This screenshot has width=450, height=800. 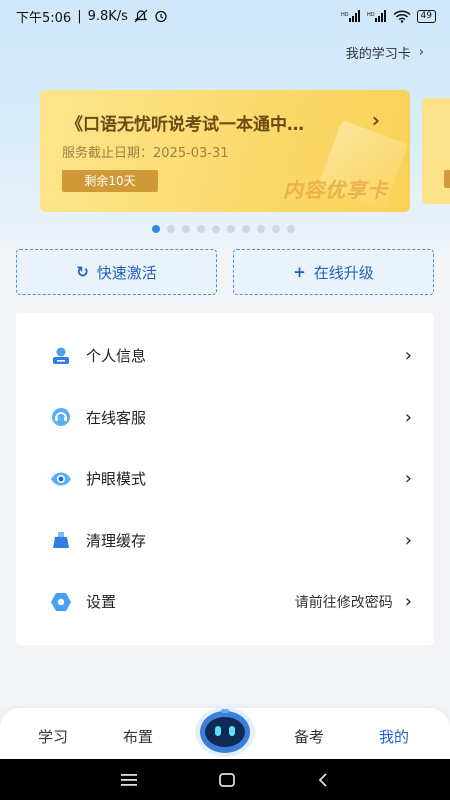 What do you see at coordinates (61, 479) in the screenshot?
I see `eye-icon` at bounding box center [61, 479].